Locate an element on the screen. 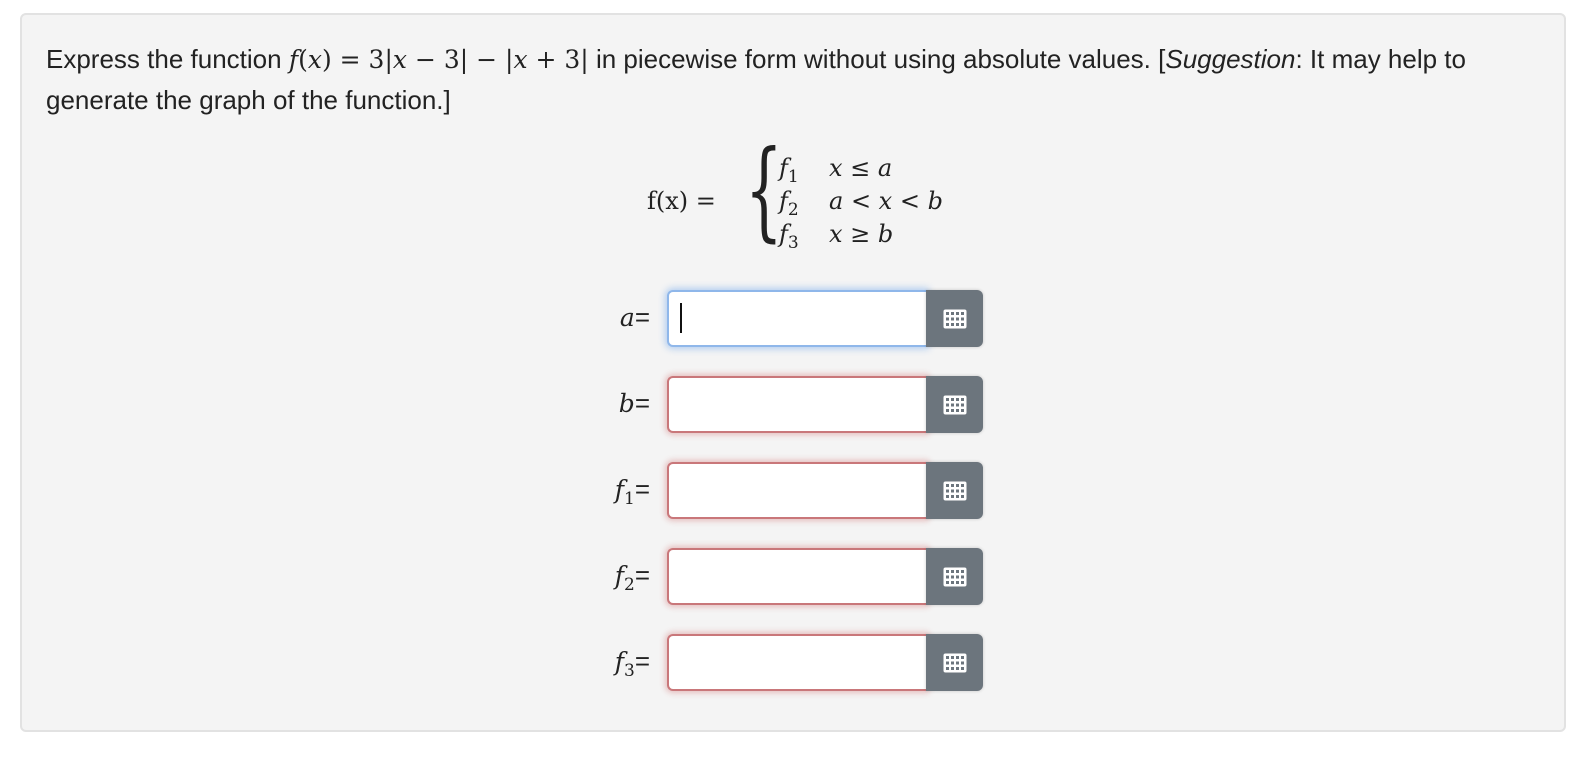  field-label-a: a= is located at coordinates (634, 317).